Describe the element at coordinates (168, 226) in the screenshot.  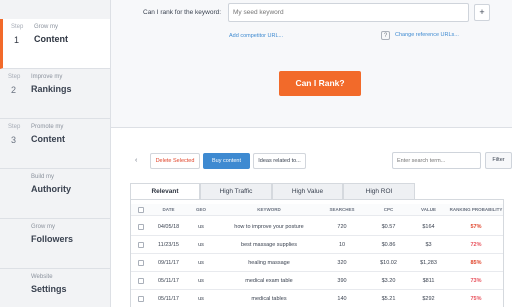
I see `cell-date: 04/05/18` at that location.